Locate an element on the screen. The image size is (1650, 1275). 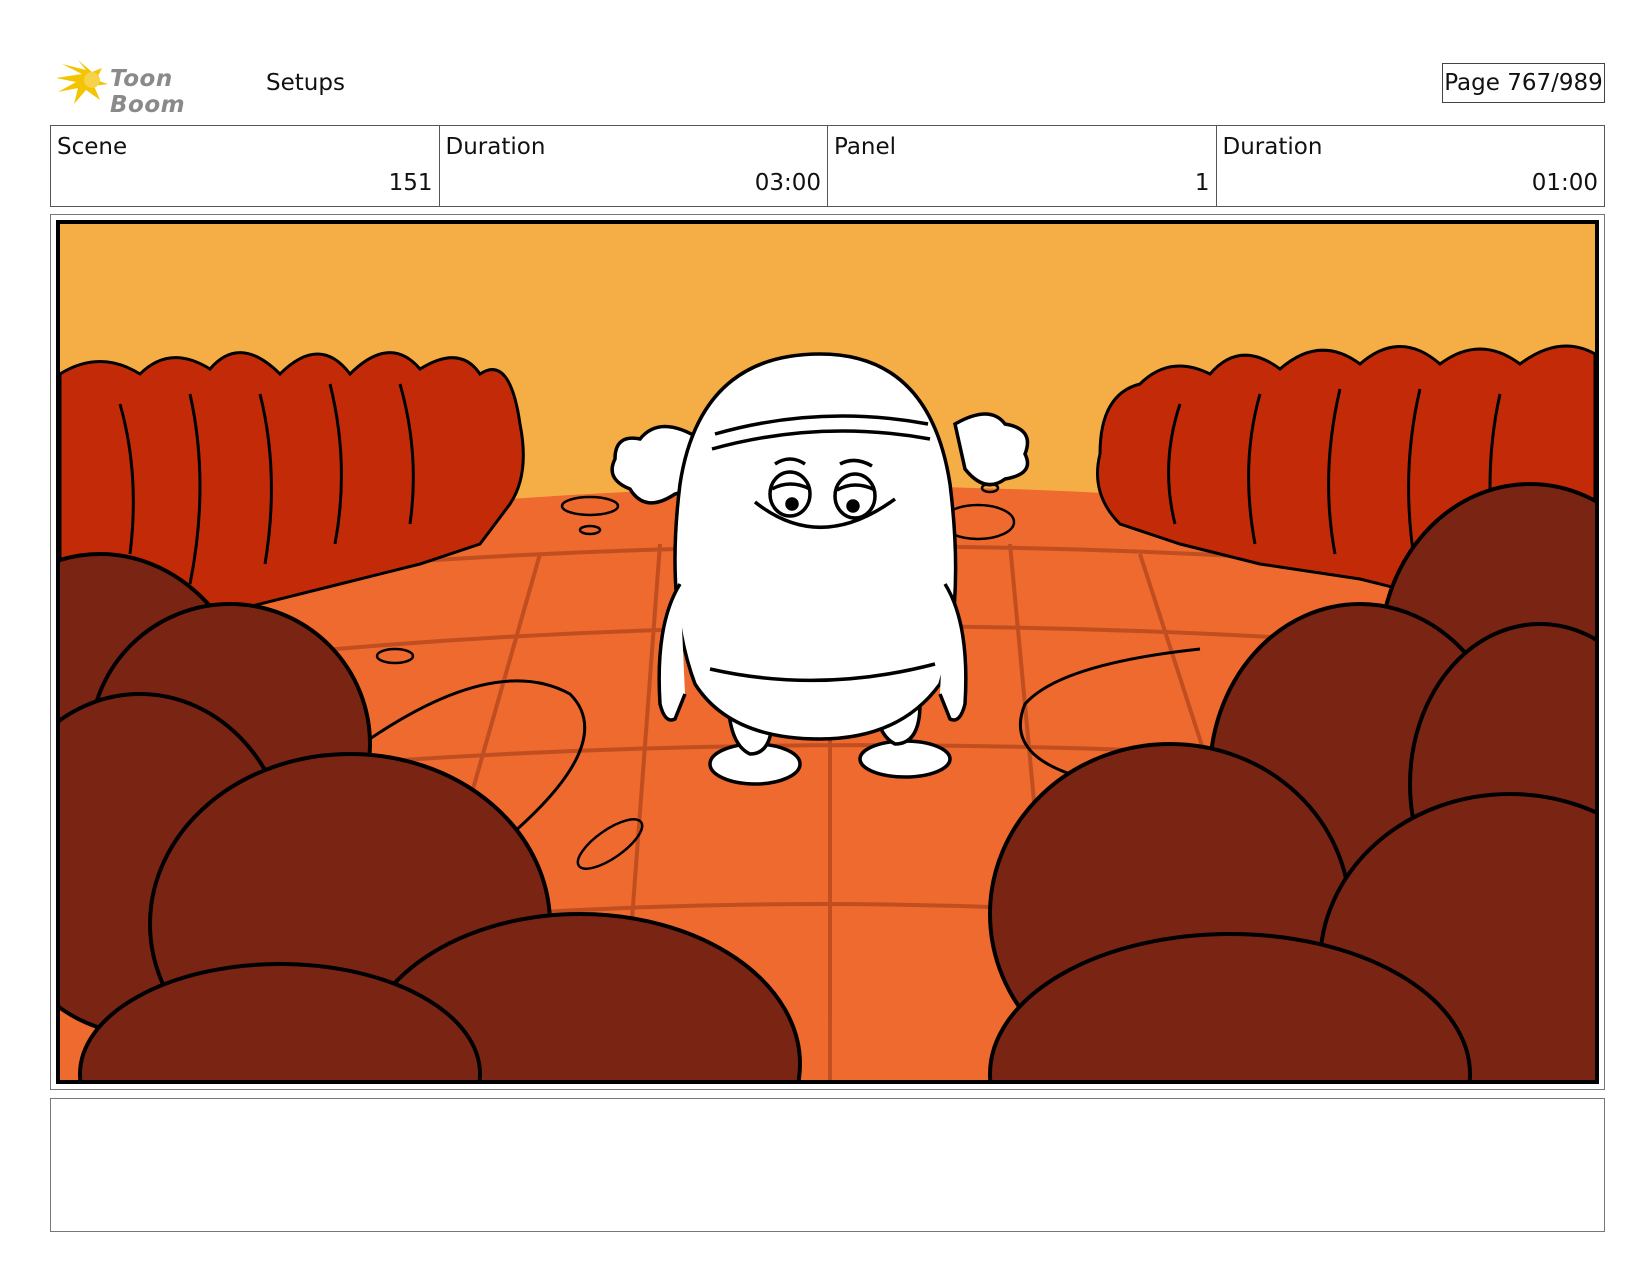
panel-duration-value: 01:00 is located at coordinates (1564, 183).